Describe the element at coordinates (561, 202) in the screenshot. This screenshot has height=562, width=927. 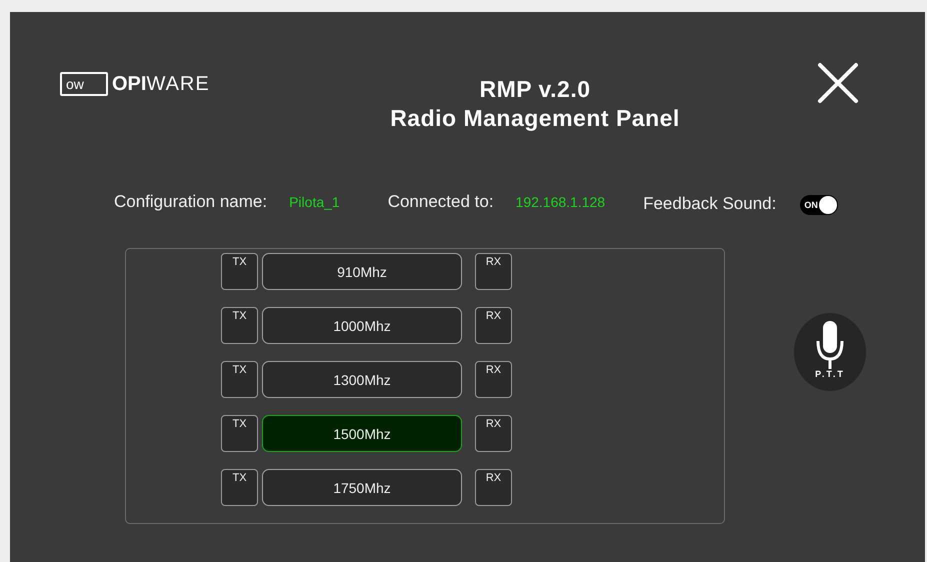
I see `info-value: 192.168.1.128` at that location.